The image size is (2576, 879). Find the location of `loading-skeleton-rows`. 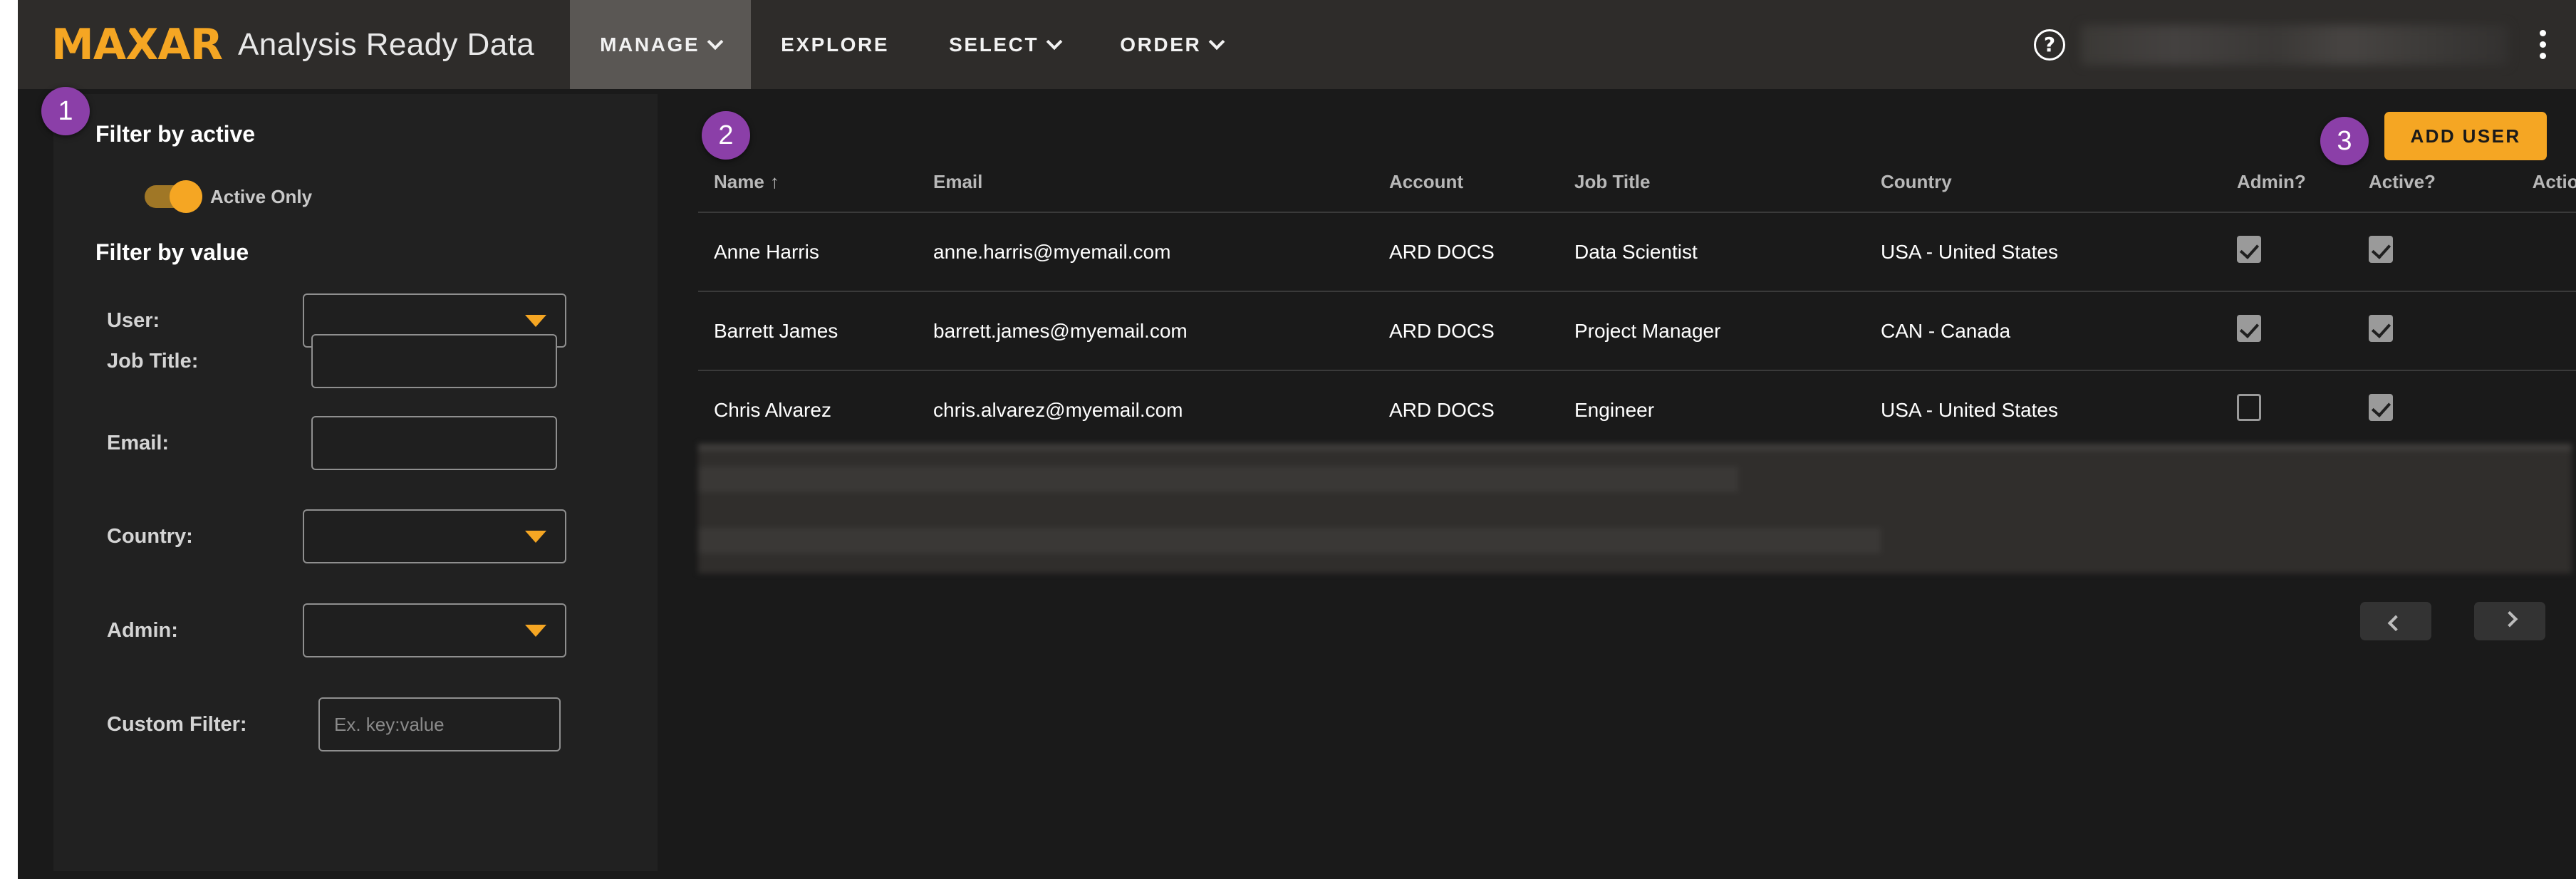

loading-skeleton-rows is located at coordinates (1635, 508).